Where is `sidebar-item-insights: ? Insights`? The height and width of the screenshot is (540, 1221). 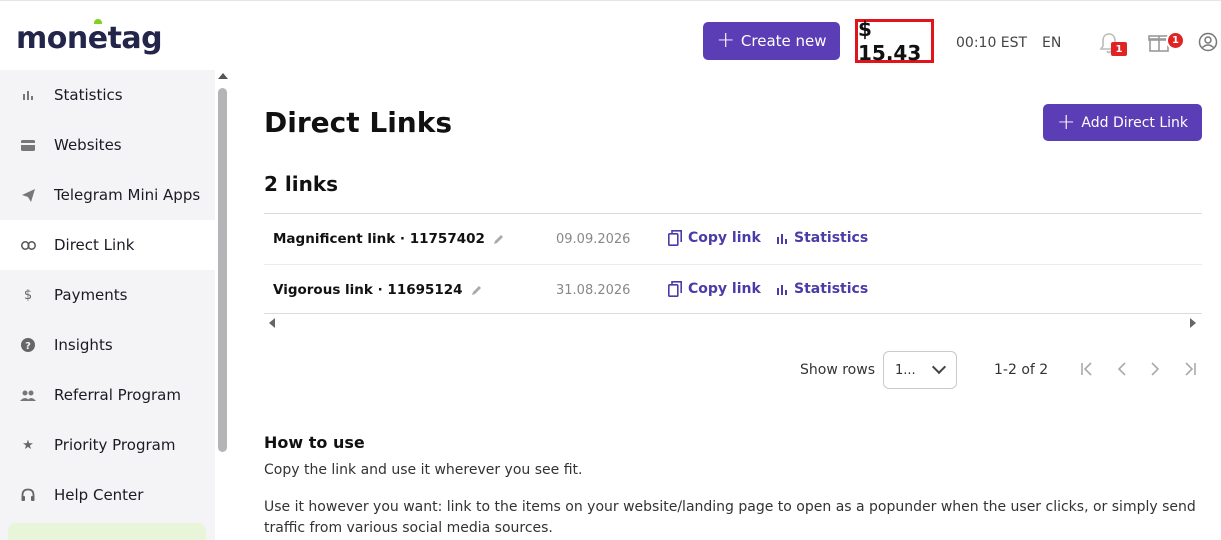 sidebar-item-insights: ? Insights is located at coordinates (107, 345).